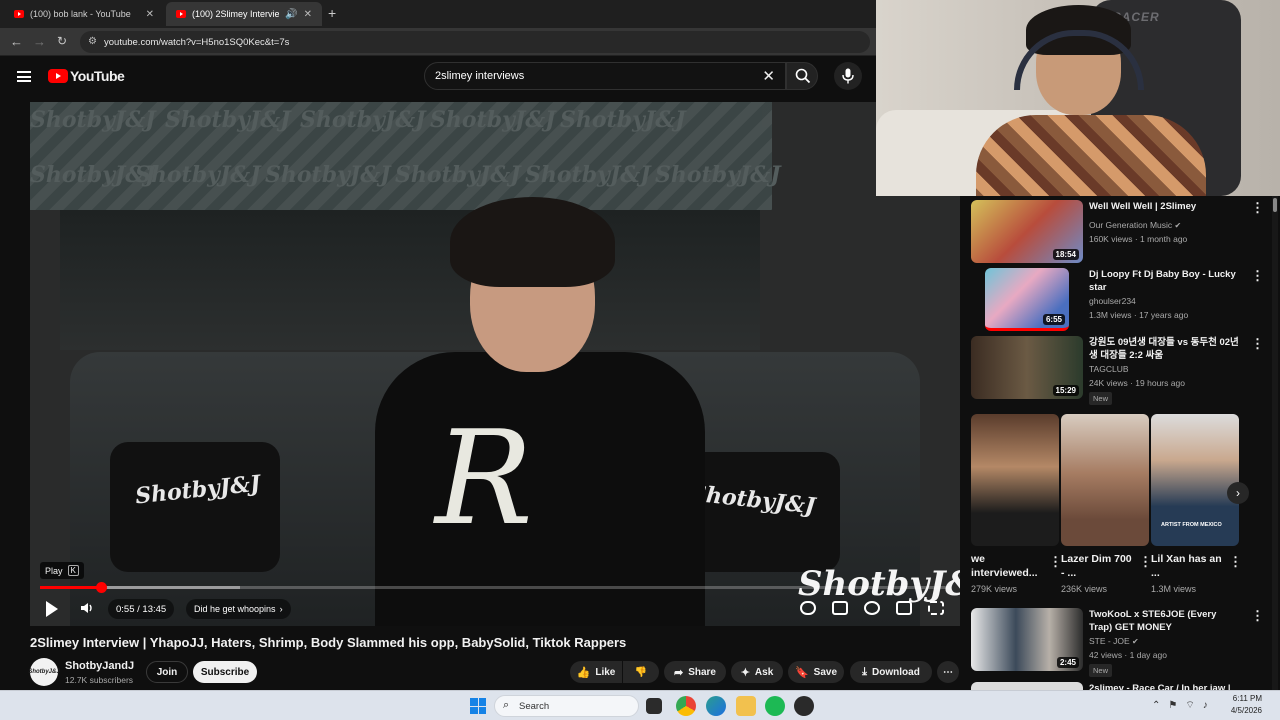  Describe the element at coordinates (197, 42) in the screenshot. I see `url-text: youtube.com/watch?v=H5no1SQ0Kec&t=7s` at that location.